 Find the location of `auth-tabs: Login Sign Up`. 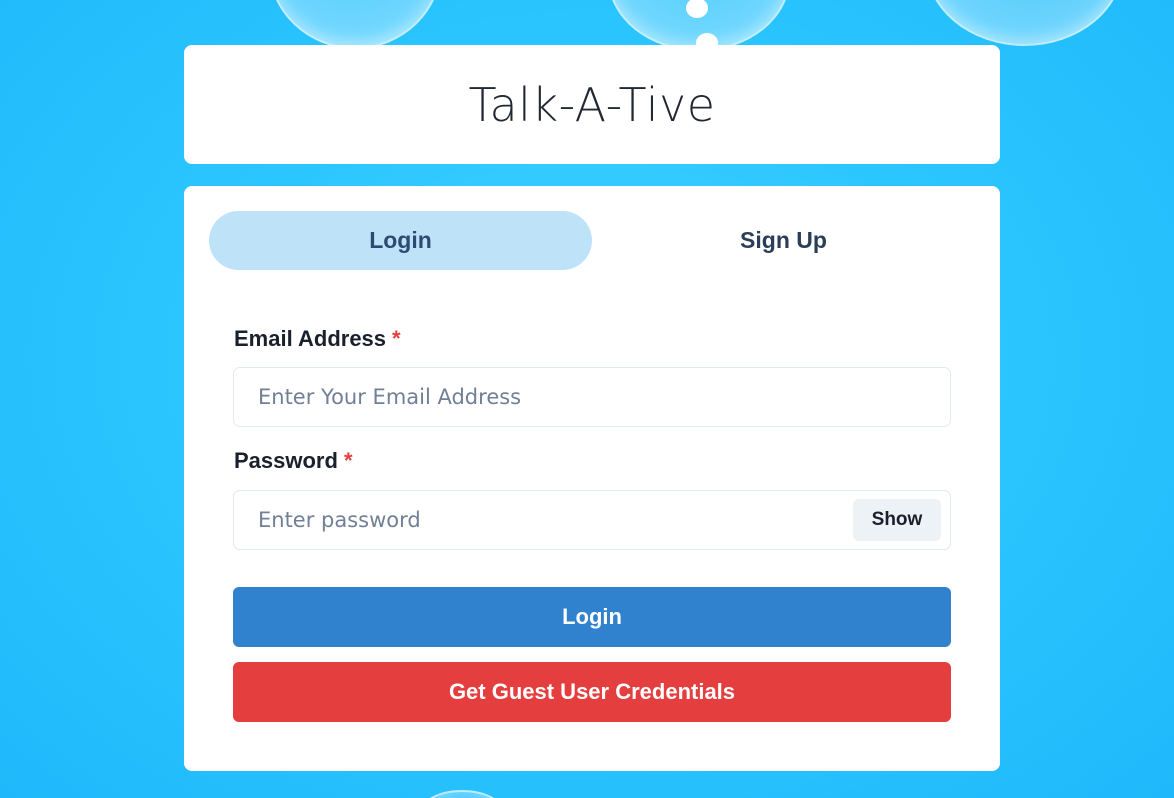

auth-tabs: Login Sign Up is located at coordinates (592, 240).